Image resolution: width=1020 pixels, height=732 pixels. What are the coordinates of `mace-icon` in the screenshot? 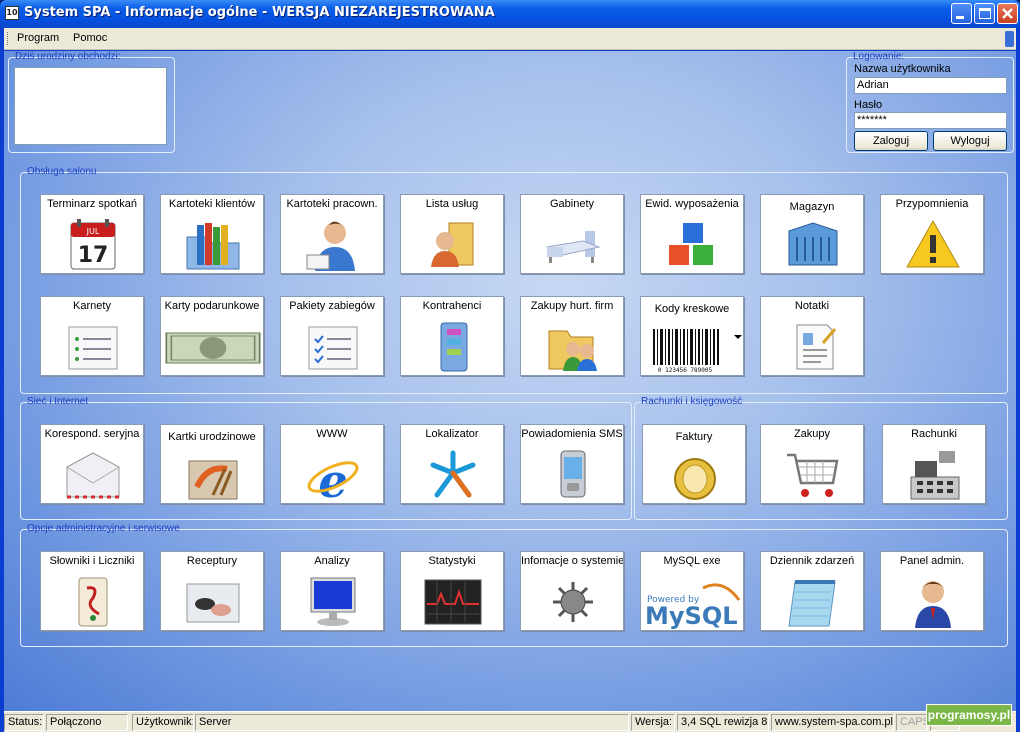 It's located at (573, 602).